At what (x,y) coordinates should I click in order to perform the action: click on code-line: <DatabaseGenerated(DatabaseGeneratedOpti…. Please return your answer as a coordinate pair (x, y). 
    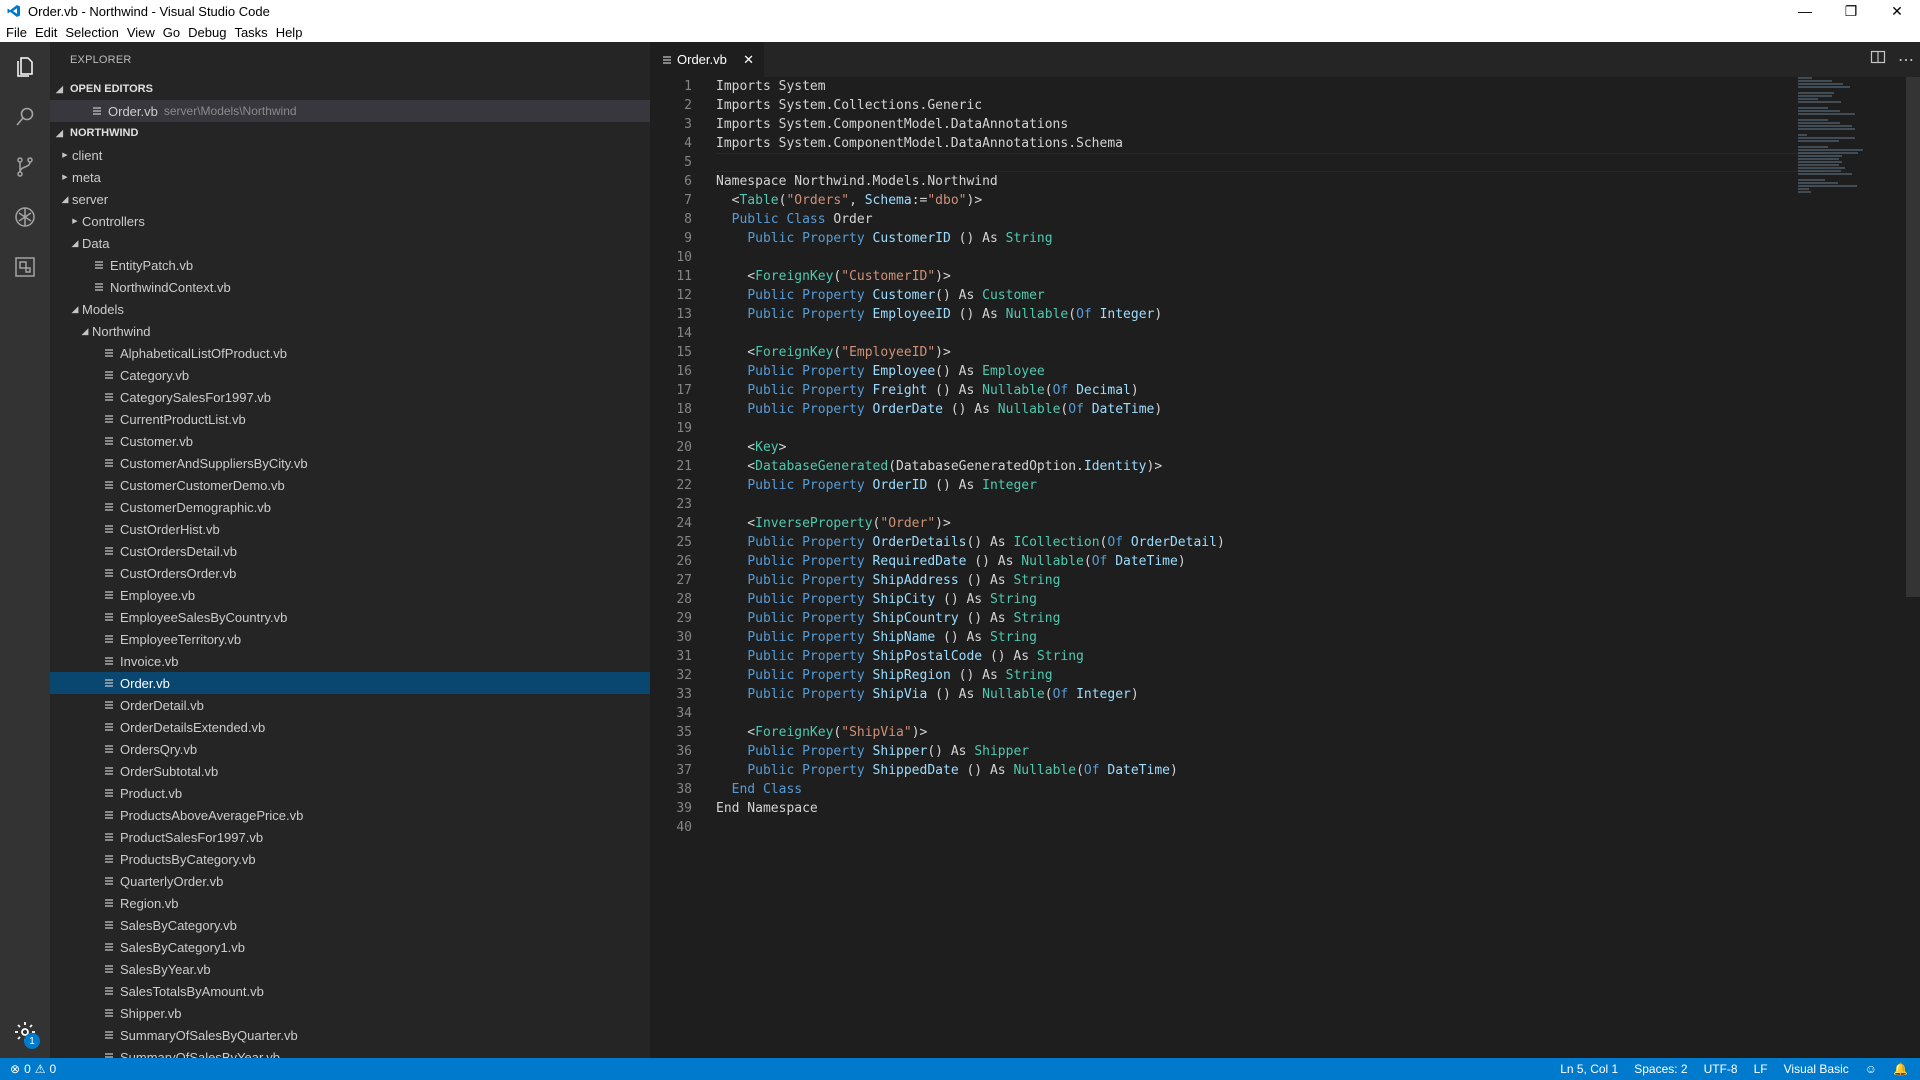
    Looking at the image, I should click on (970, 466).